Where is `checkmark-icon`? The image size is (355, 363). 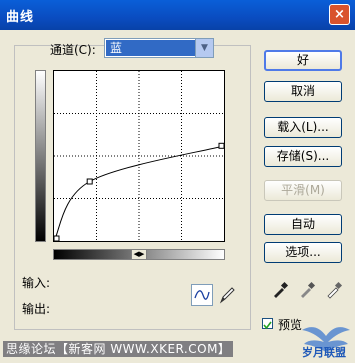
checkmark-icon is located at coordinates (267, 325).